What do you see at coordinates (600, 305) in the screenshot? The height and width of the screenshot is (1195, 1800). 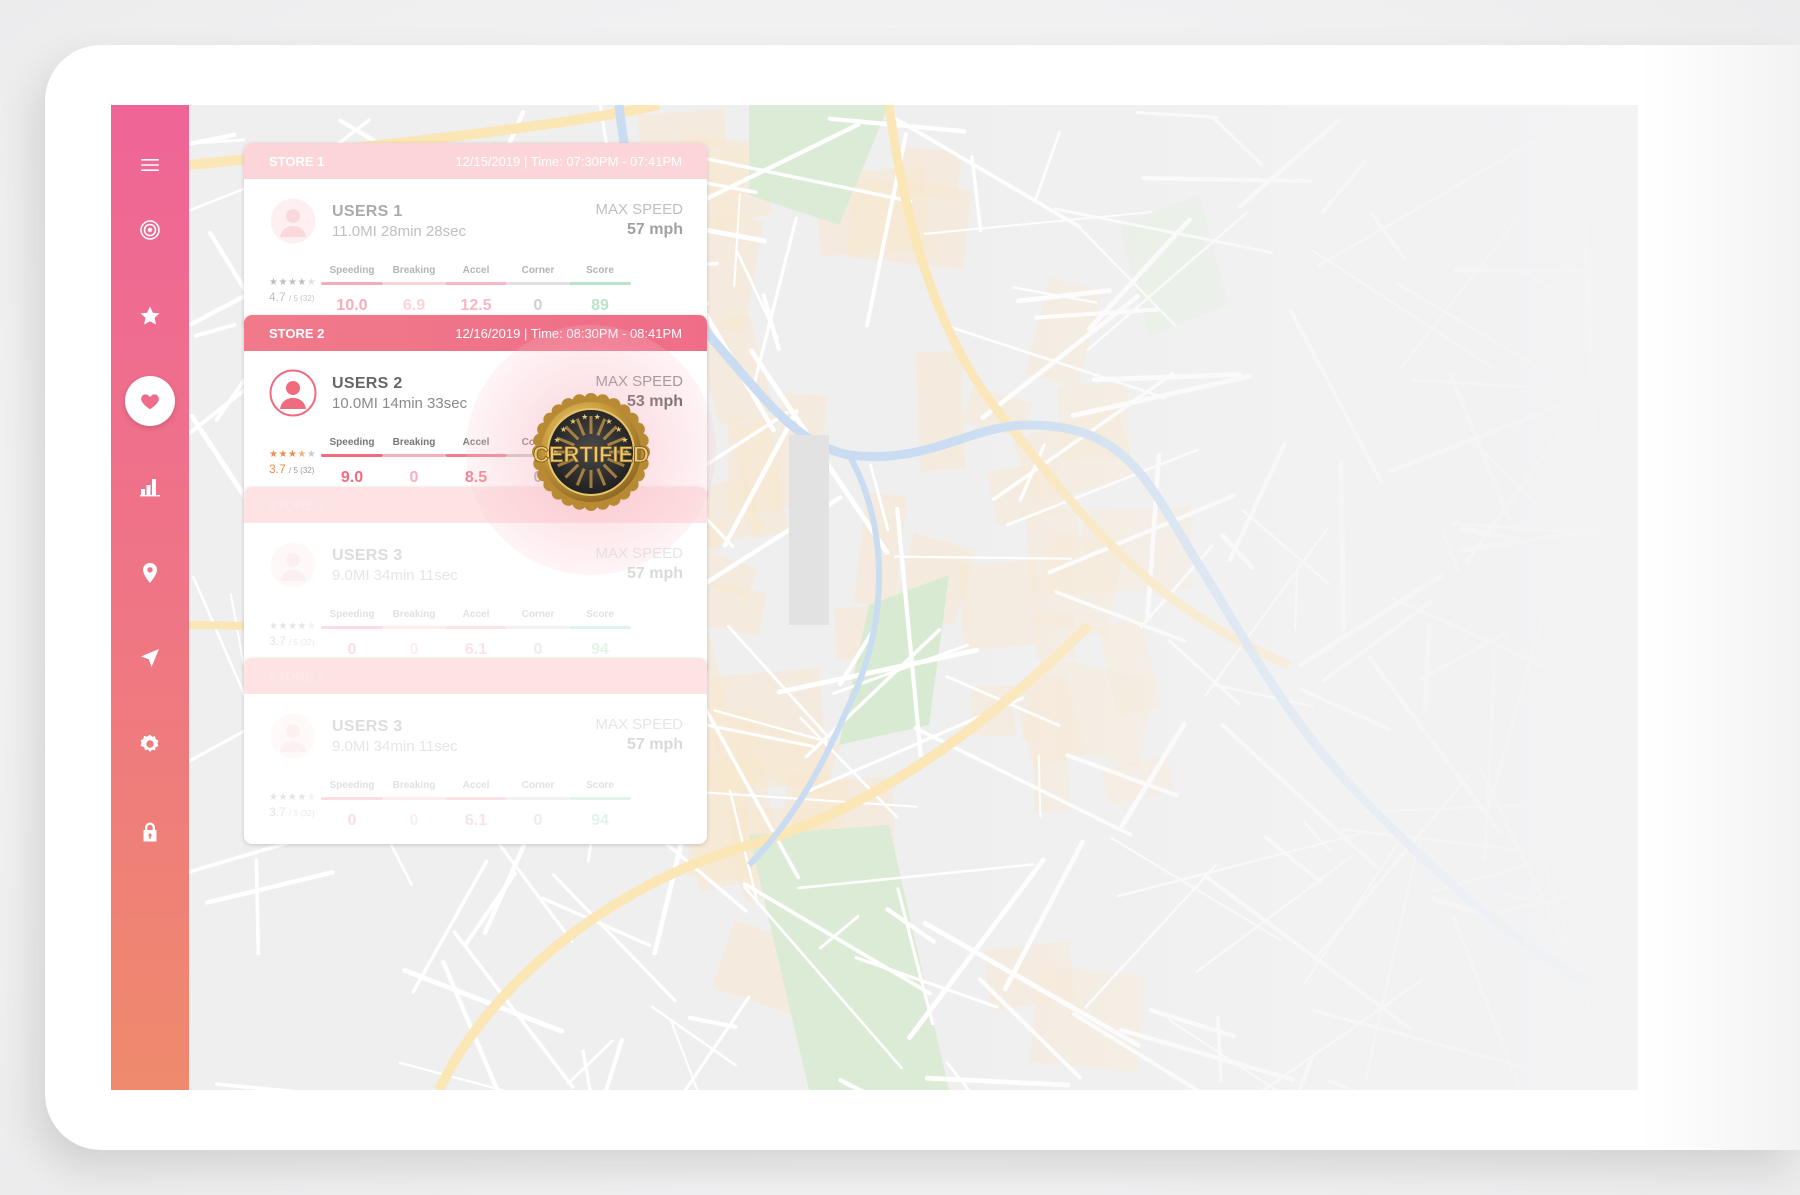 I see `metric-value: 89` at bounding box center [600, 305].